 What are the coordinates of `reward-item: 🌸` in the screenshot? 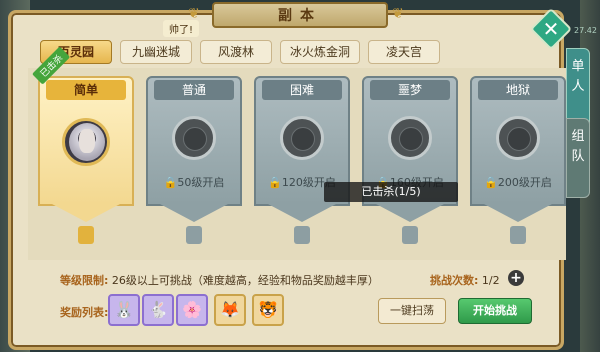 It's located at (192, 310).